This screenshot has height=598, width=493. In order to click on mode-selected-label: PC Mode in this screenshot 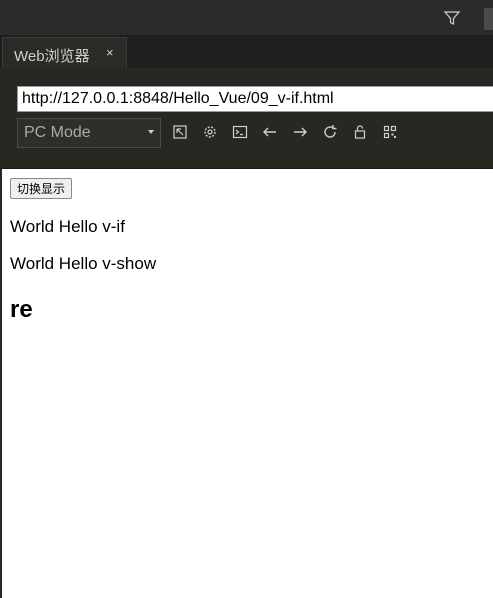, I will do `click(57, 132)`.